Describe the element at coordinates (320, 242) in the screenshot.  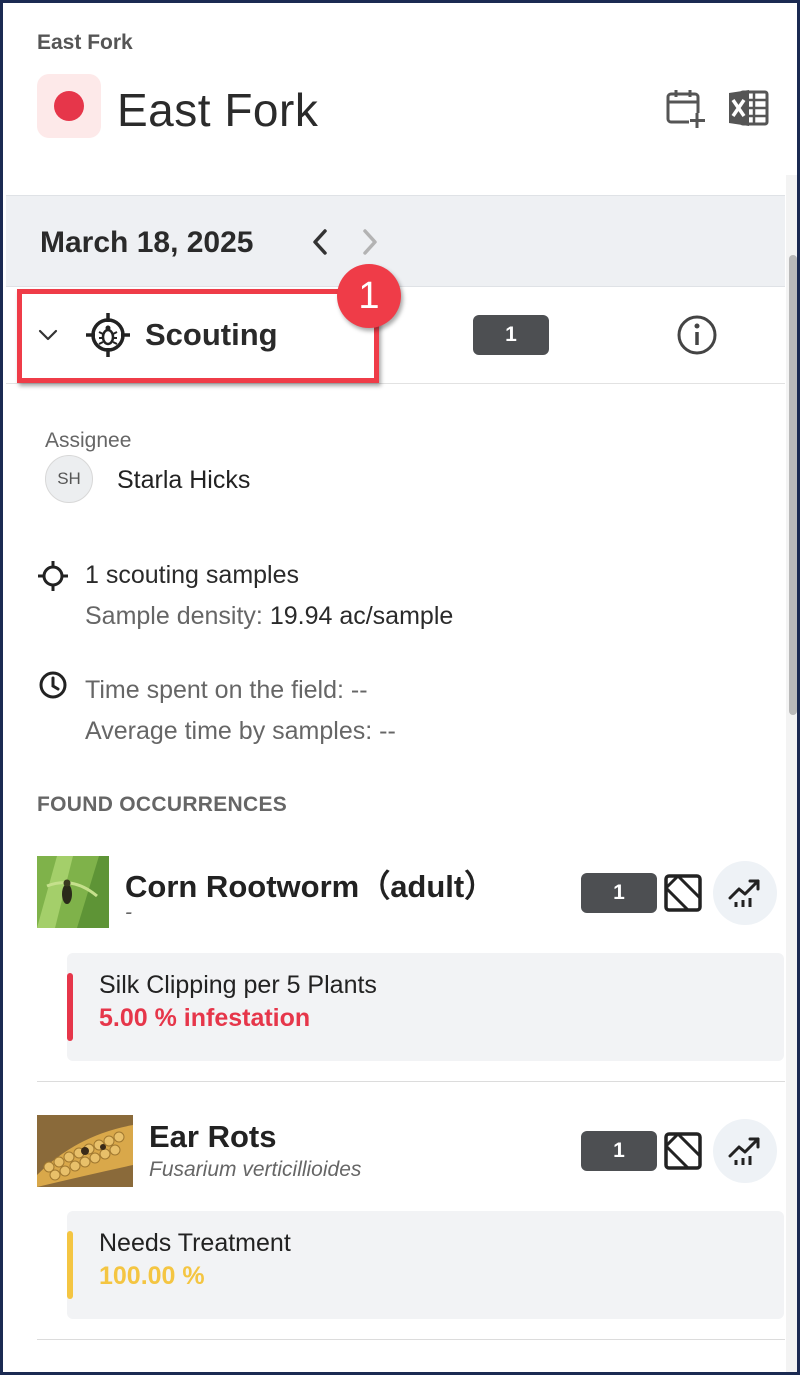
I see `chevron-left-icon` at that location.